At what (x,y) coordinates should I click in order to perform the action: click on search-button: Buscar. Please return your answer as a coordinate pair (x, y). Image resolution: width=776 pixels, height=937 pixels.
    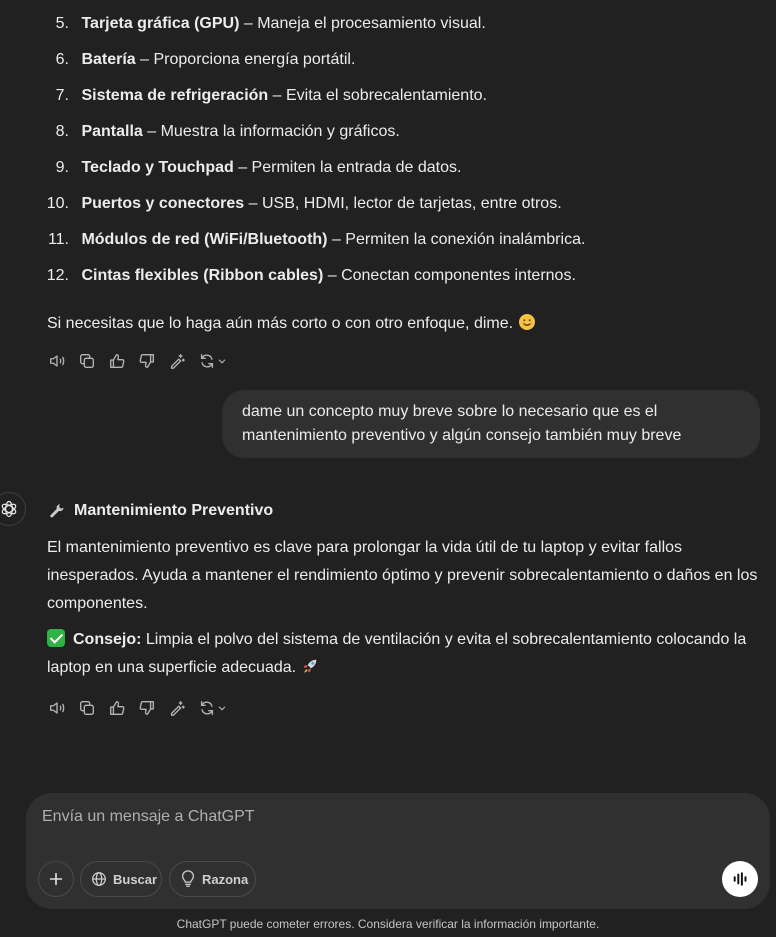
    Looking at the image, I should click on (121, 879).